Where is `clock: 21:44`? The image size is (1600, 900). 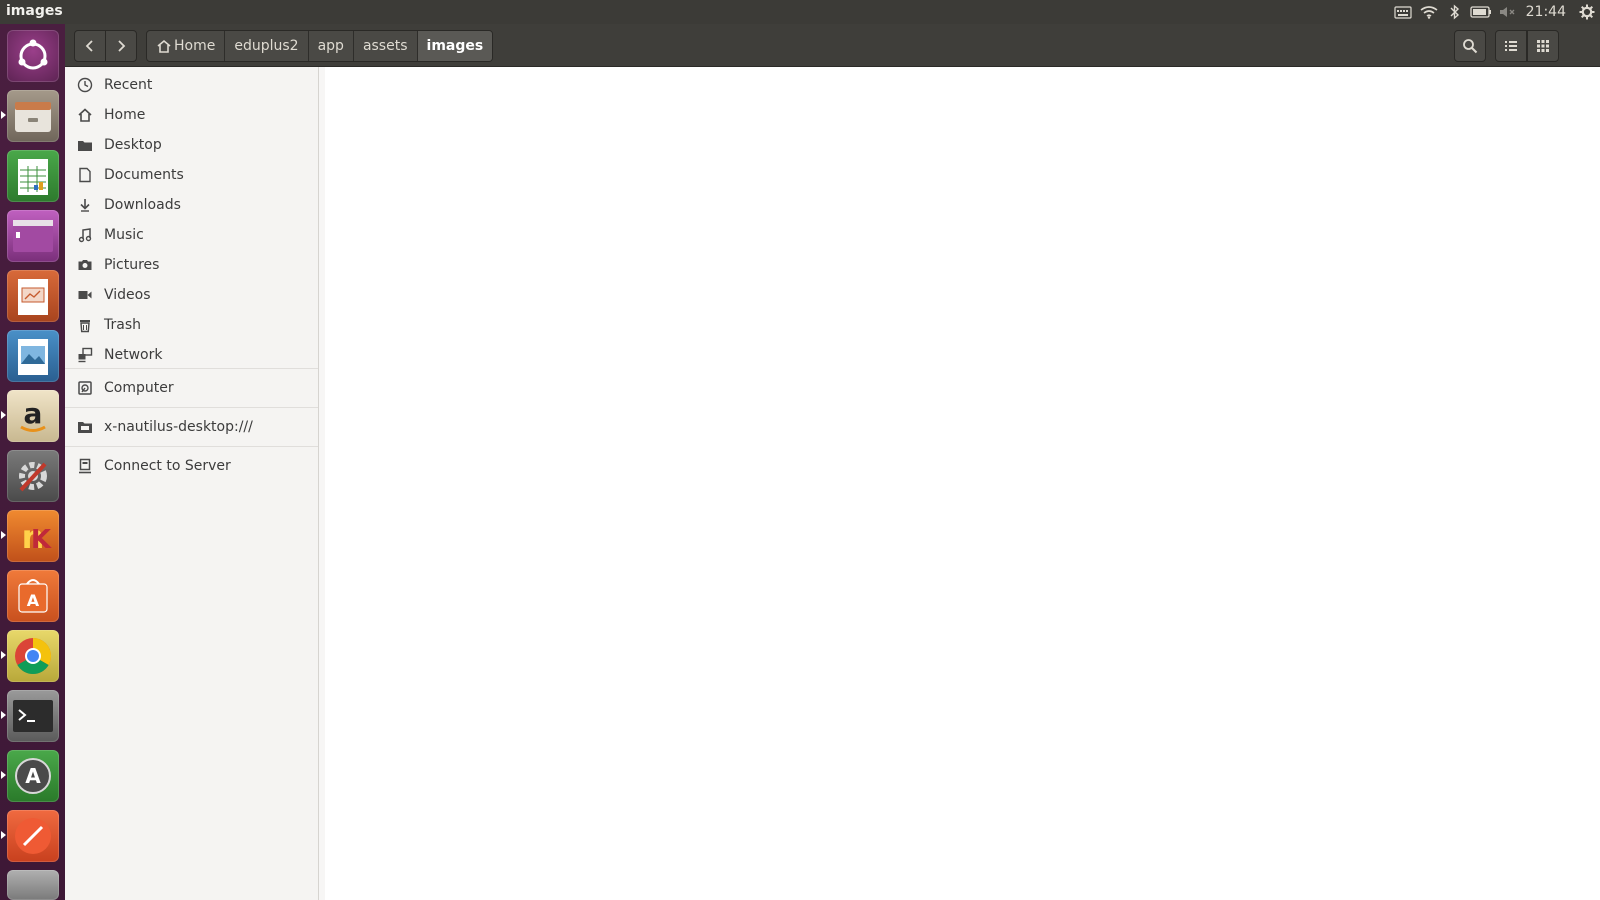
clock: 21:44 is located at coordinates (1547, 12).